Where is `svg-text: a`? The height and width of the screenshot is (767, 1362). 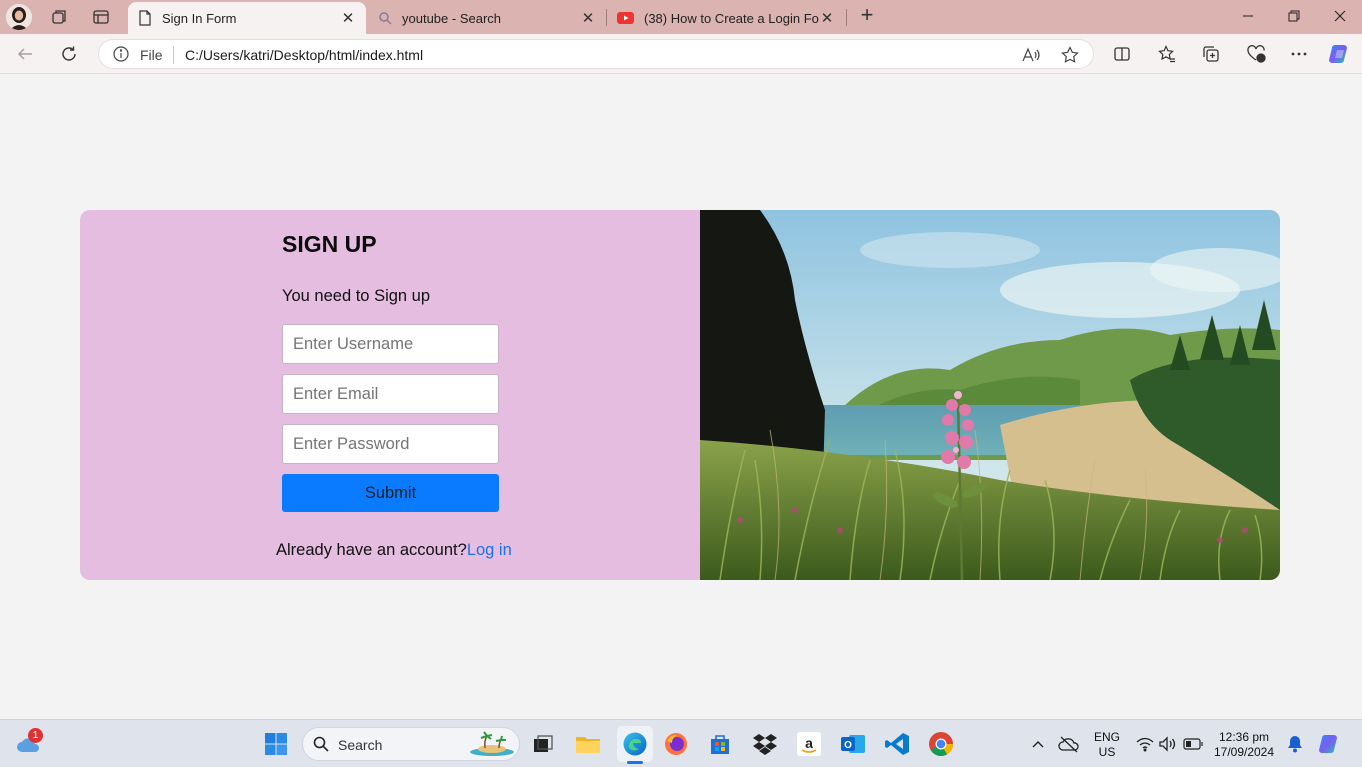 svg-text: a is located at coordinates (809, 743).